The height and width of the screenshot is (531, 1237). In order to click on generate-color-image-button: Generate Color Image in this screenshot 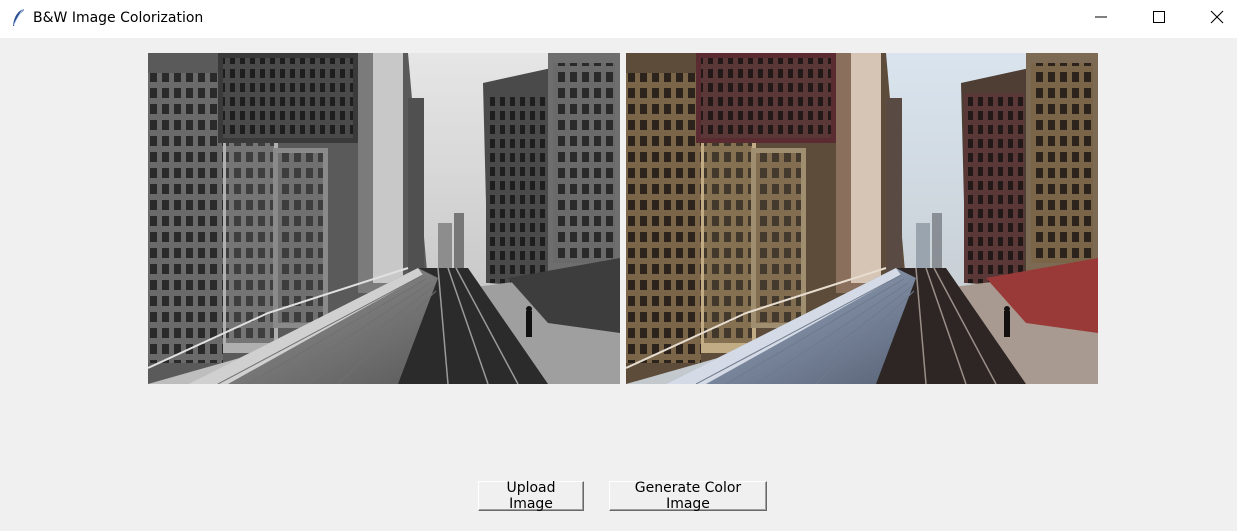, I will do `click(688, 496)`.